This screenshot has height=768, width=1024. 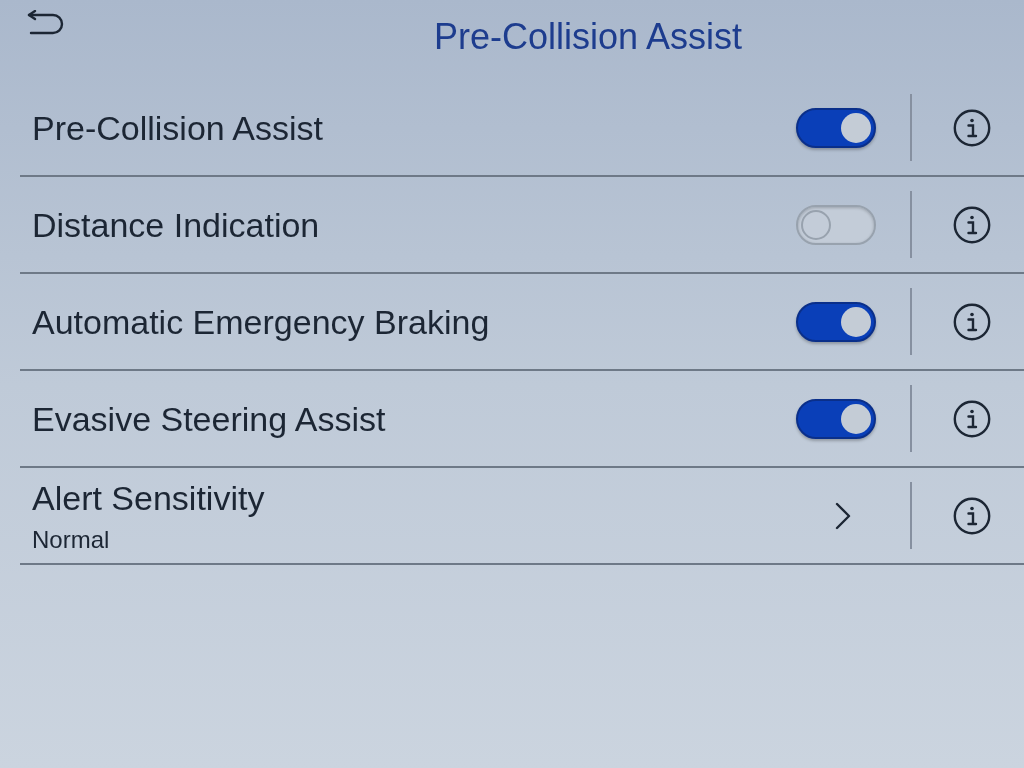 What do you see at coordinates (178, 127) in the screenshot?
I see `setting-label: Pre-Collision Assist` at bounding box center [178, 127].